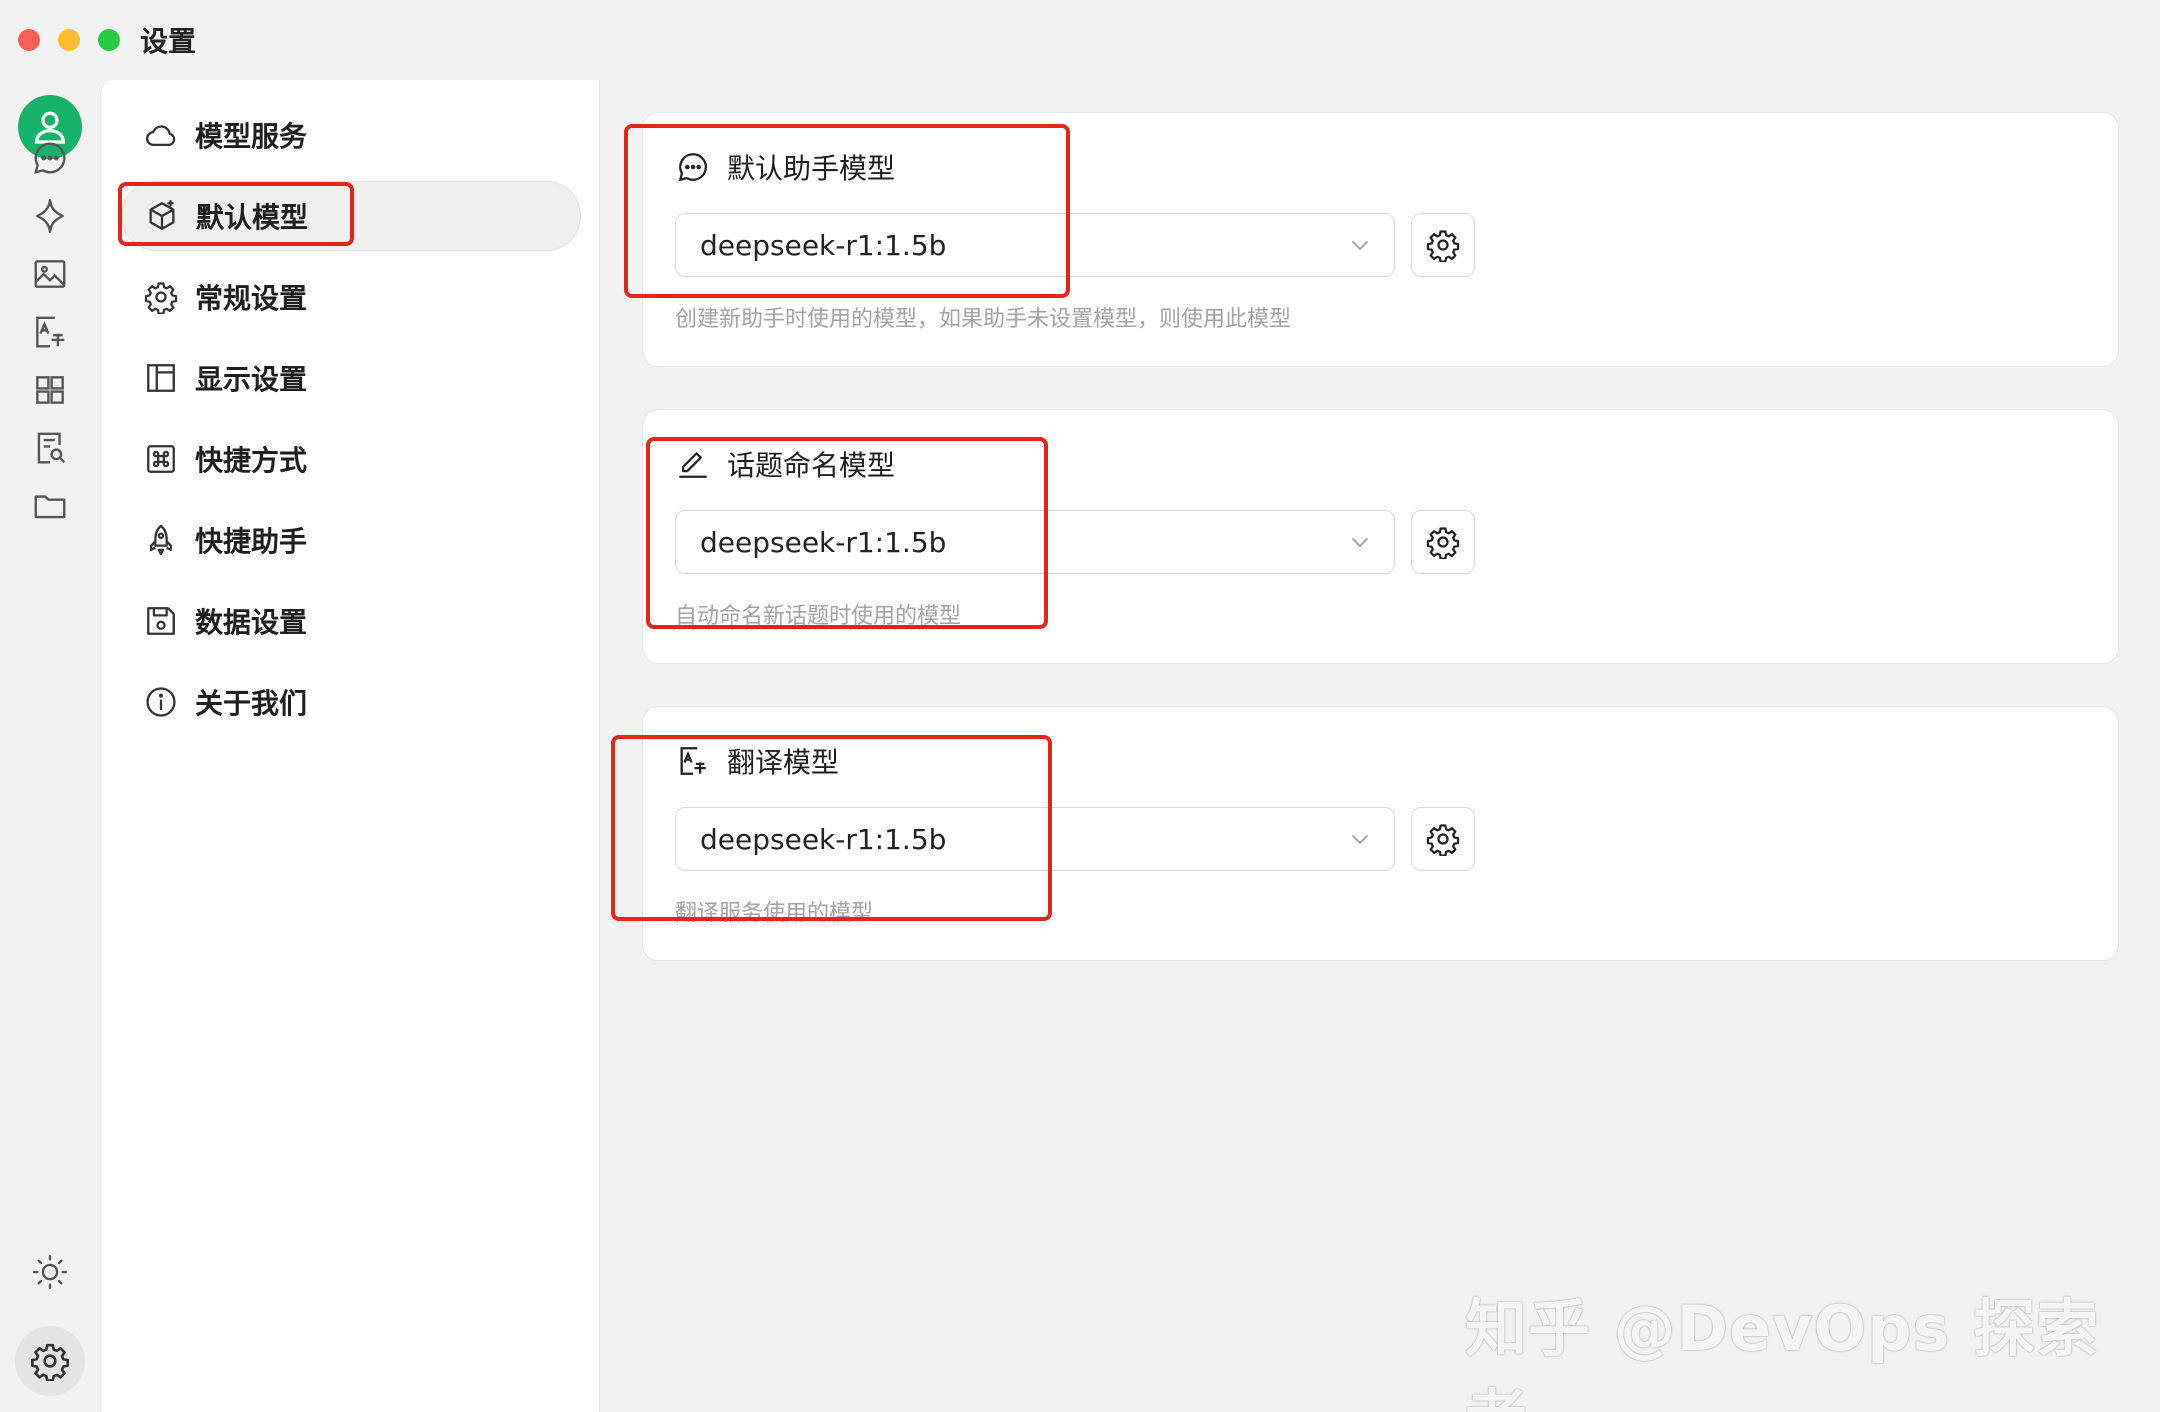 This screenshot has height=1412, width=2160. Describe the element at coordinates (351, 297) in the screenshot. I see `menu-item-general-settings: 常规设置` at that location.